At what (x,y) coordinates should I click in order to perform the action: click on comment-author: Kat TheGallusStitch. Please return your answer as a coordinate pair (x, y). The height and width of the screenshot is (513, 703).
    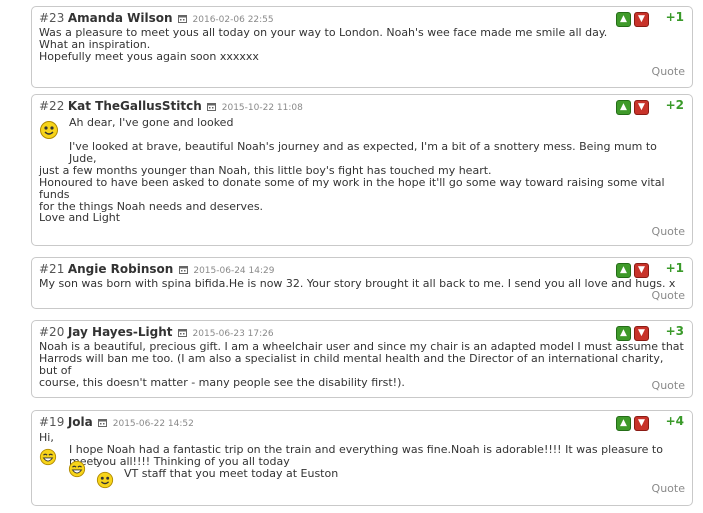
    Looking at the image, I should click on (134, 106).